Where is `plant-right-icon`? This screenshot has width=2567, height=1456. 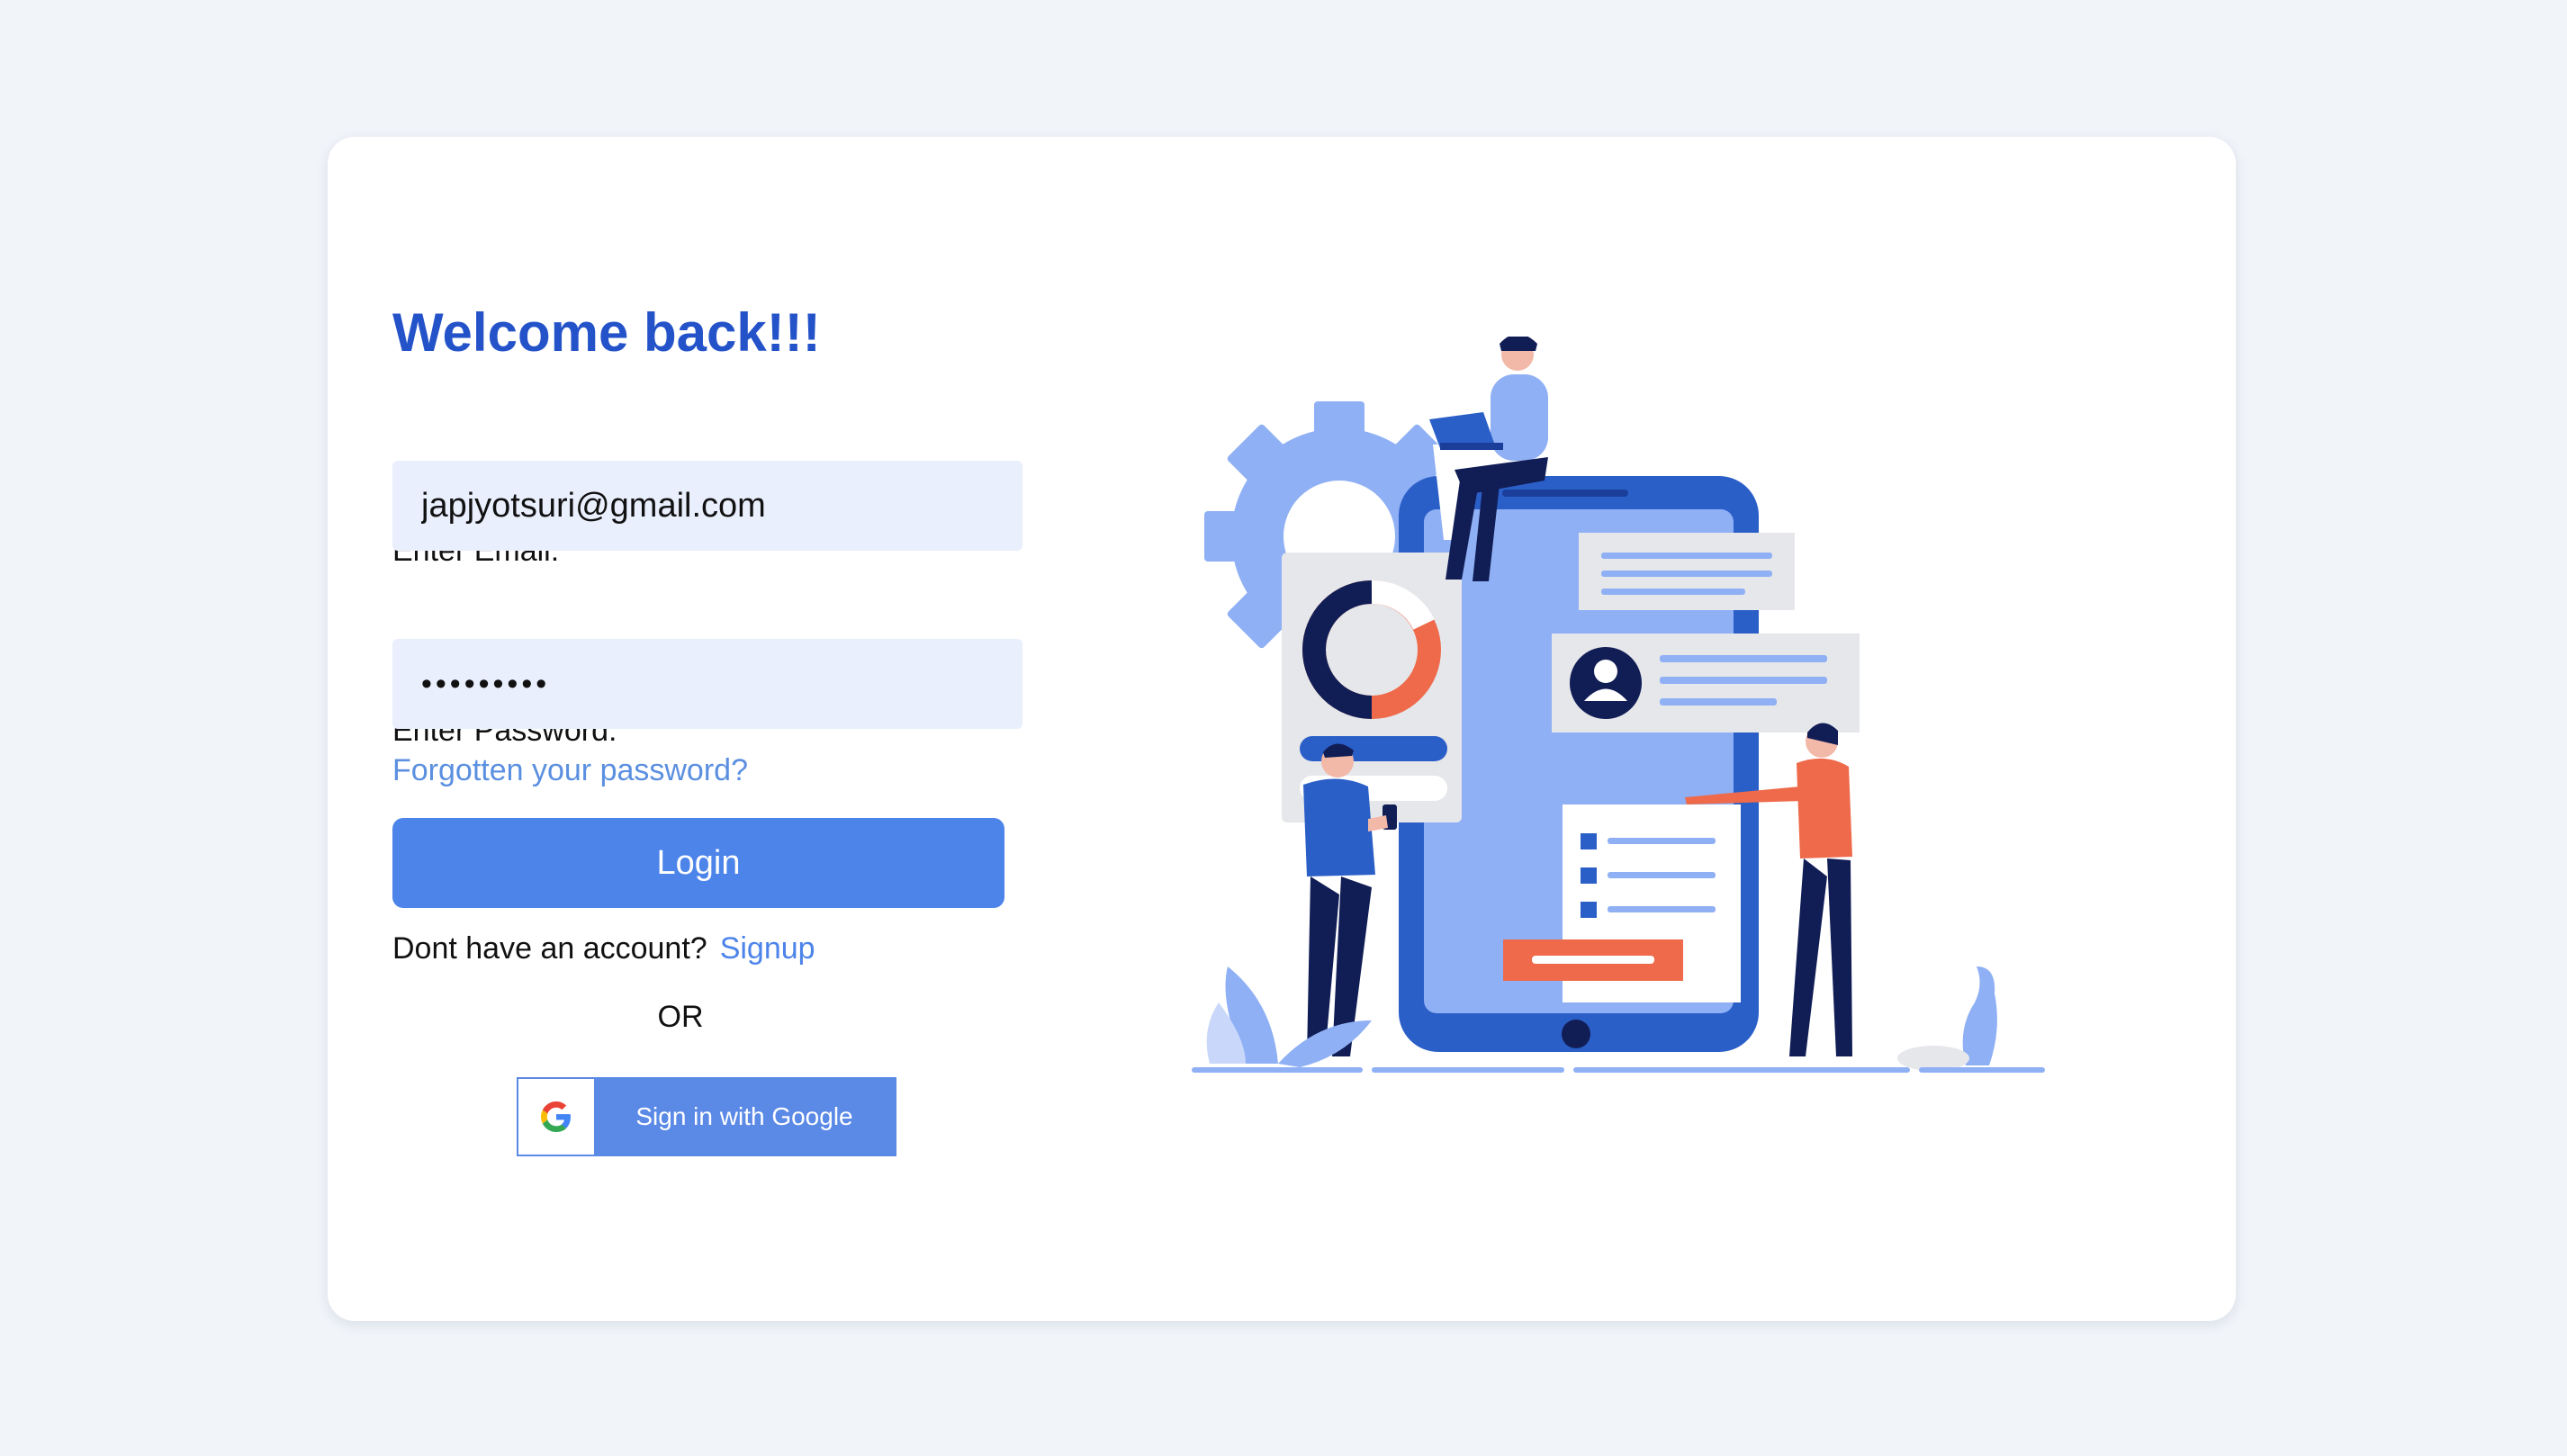
plant-right-icon is located at coordinates (1947, 1019).